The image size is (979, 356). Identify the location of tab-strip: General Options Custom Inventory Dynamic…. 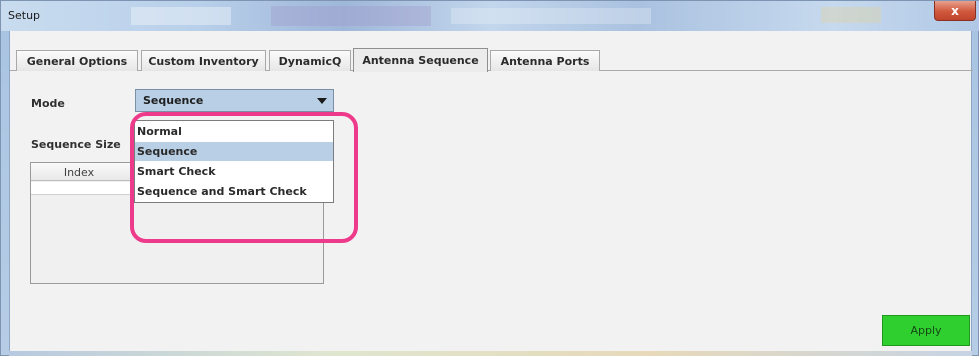
(491, 60).